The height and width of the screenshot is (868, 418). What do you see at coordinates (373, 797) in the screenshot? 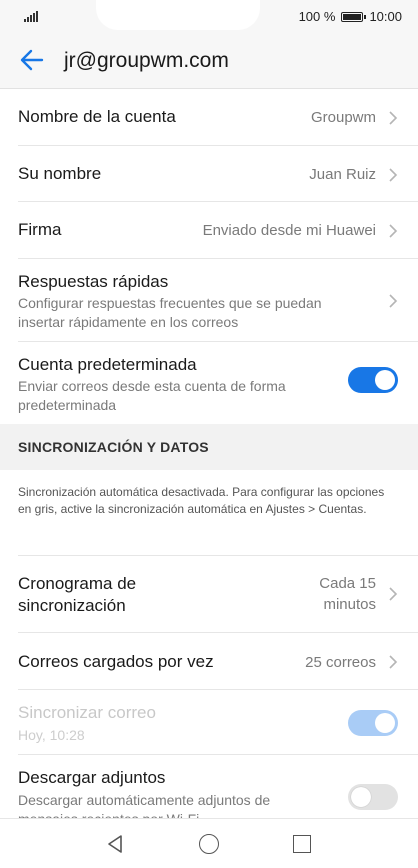
I see `download-attachments-toggle` at bounding box center [373, 797].